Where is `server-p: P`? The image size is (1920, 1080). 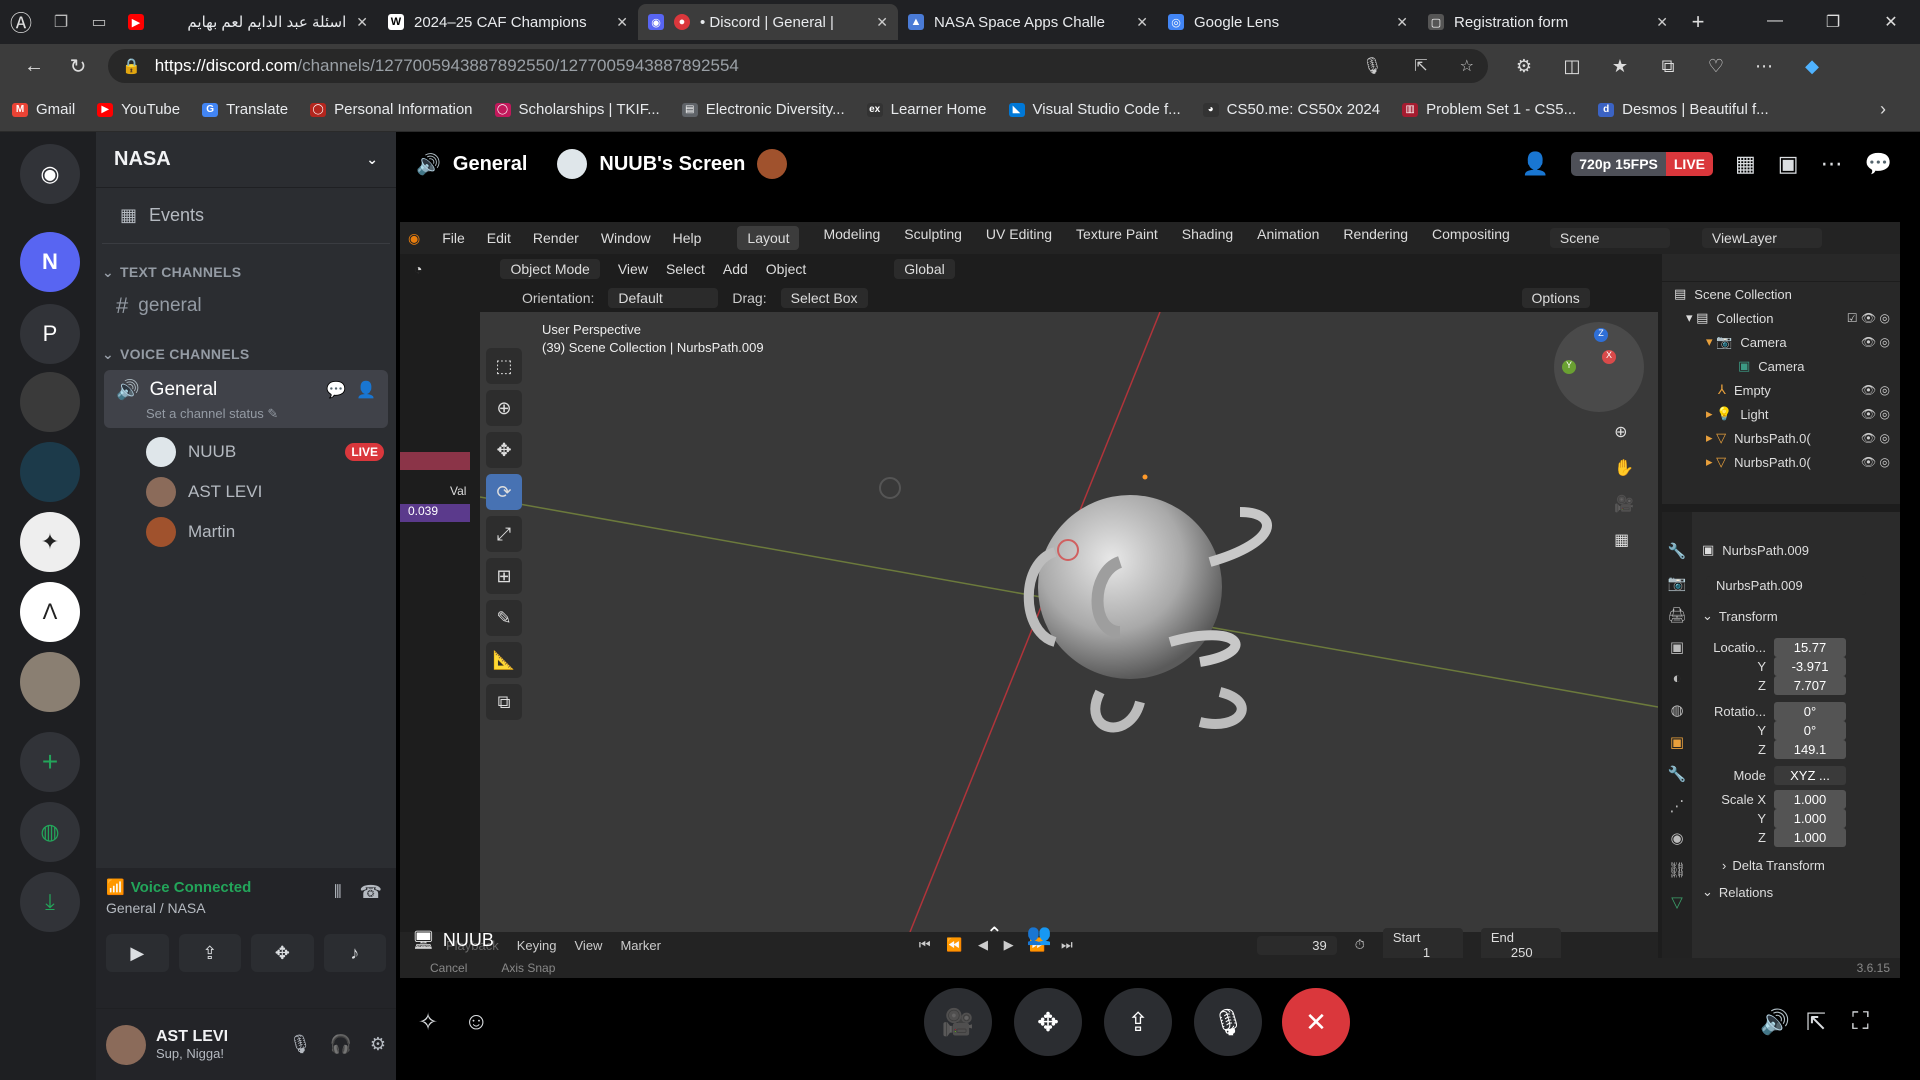
server-p: P is located at coordinates (50, 334).